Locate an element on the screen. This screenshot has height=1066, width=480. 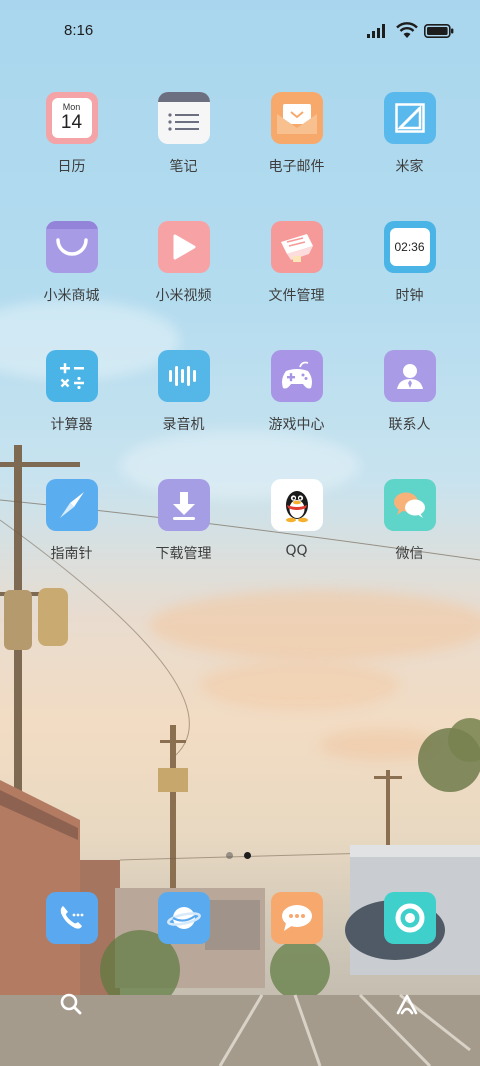
clock-icon: 02:36 is located at coordinates (409, 247).